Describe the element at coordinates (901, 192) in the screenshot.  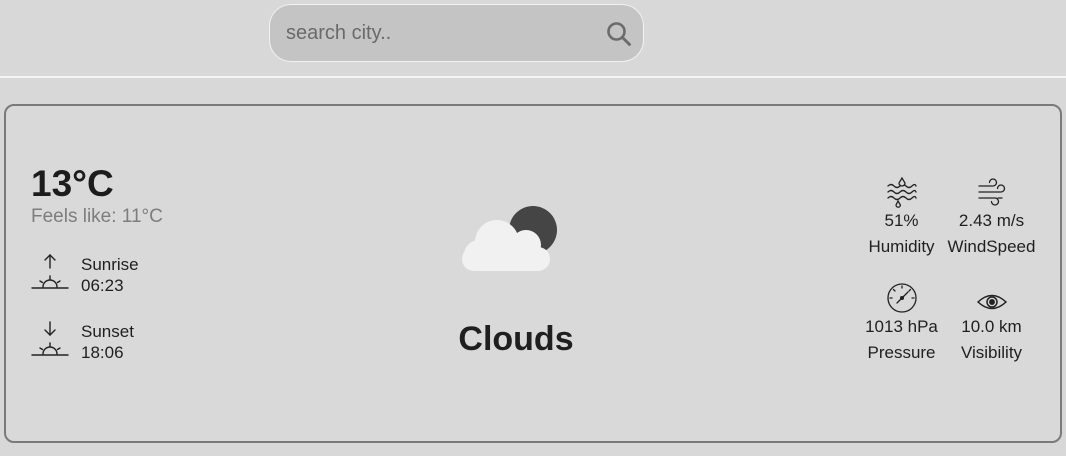
I see `humidity-icon` at that location.